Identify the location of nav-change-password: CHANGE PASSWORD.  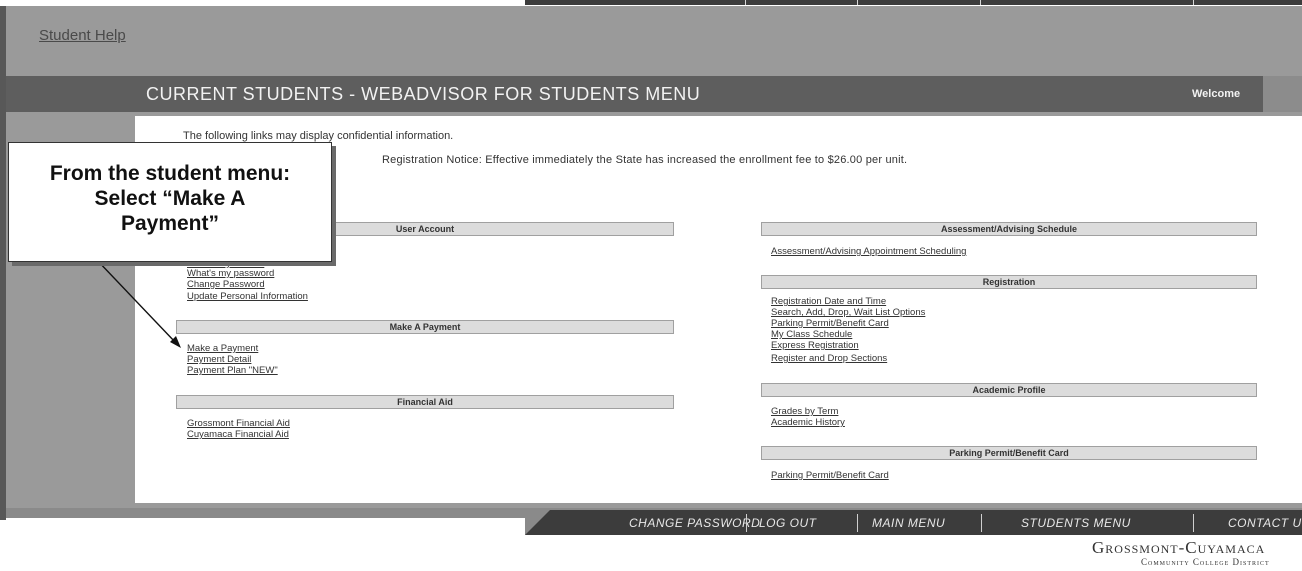
(694, 523).